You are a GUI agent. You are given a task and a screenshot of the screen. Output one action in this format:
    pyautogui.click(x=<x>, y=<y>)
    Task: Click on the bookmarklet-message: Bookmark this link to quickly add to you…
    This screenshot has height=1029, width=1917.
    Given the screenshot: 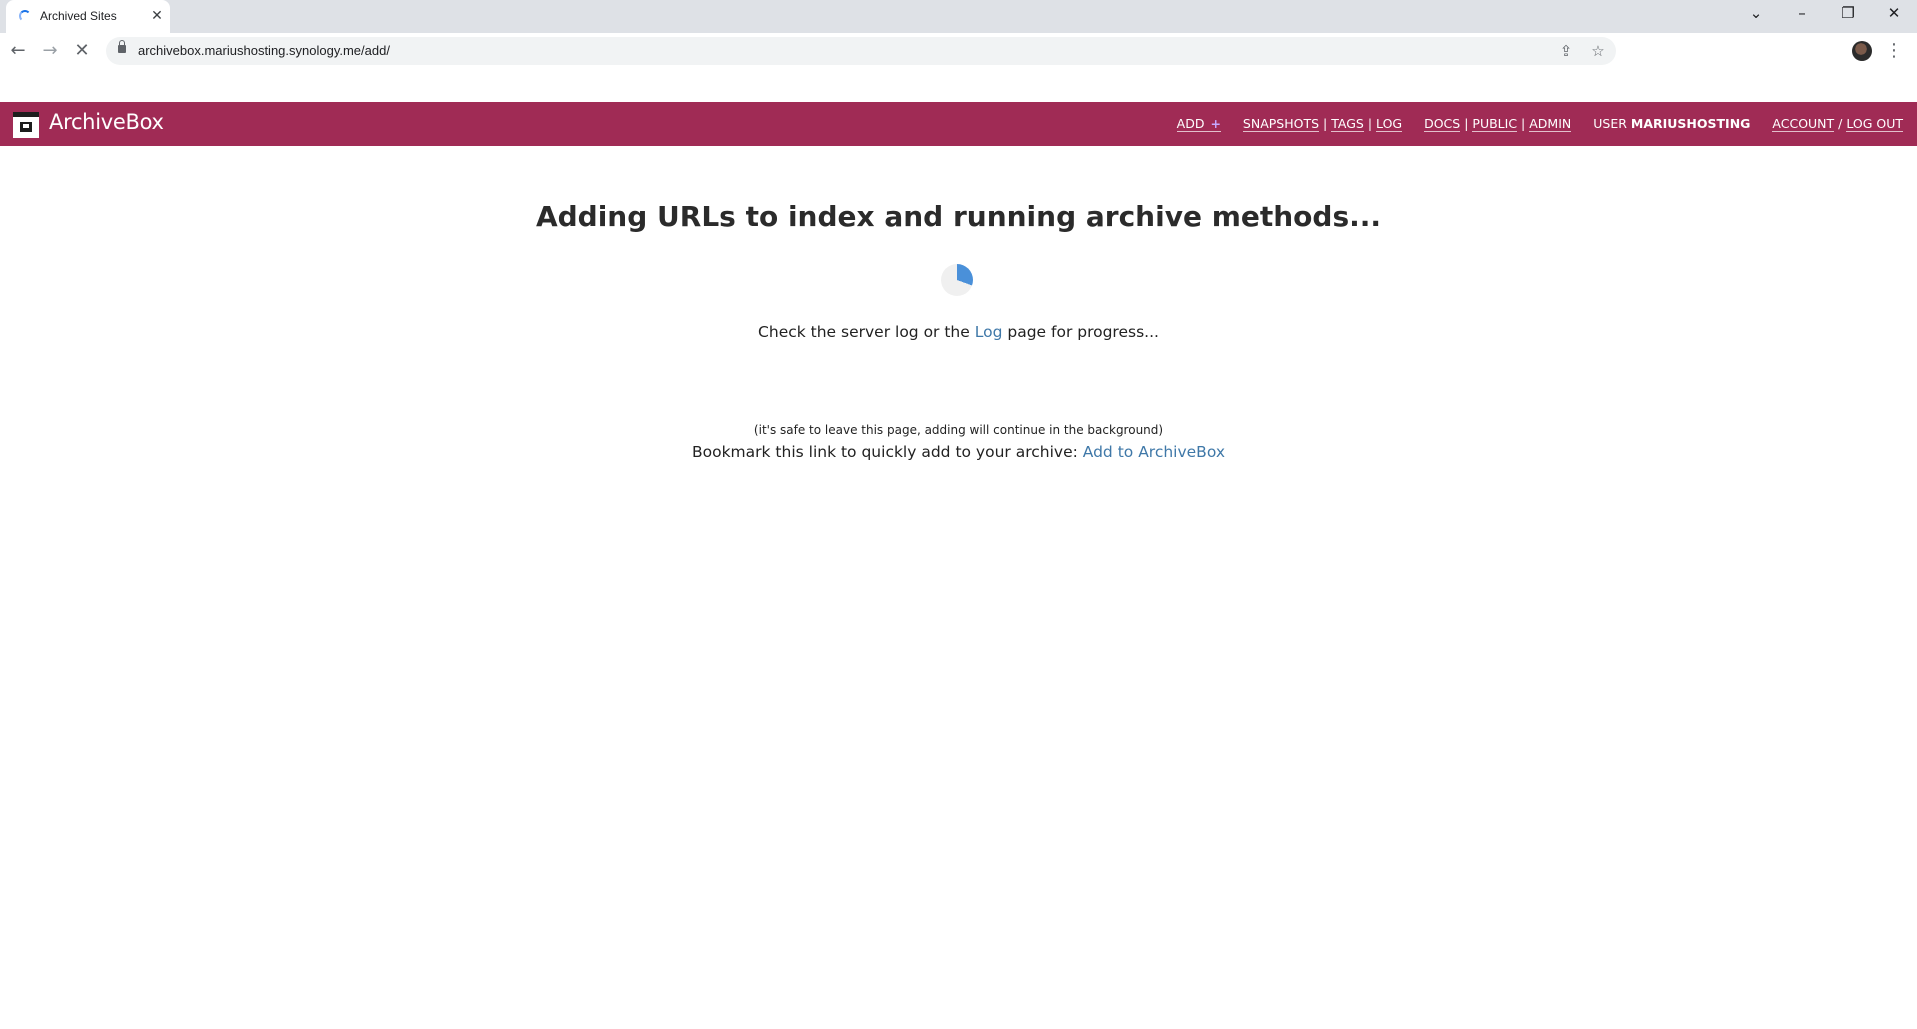 What is the action you would take?
    pyautogui.click(x=958, y=452)
    